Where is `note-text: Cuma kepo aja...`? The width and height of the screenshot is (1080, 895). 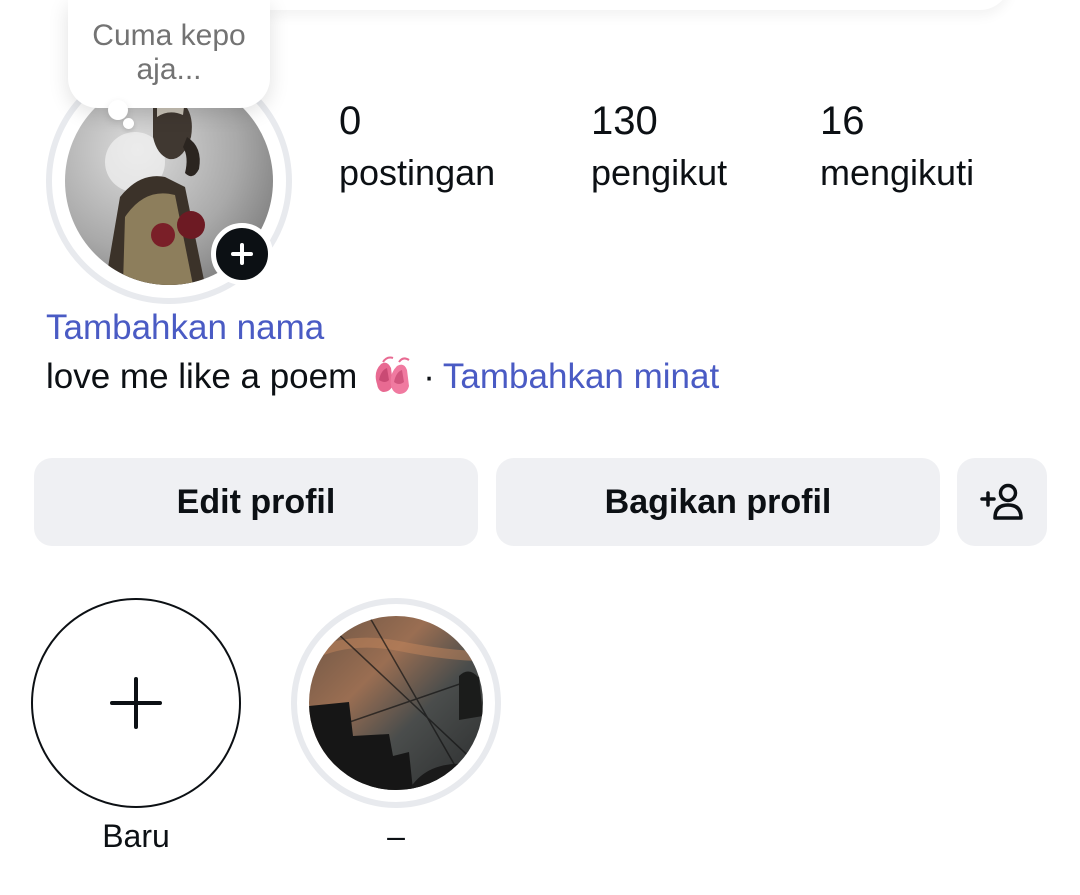
note-text: Cuma kepo aja... is located at coordinates (169, 52).